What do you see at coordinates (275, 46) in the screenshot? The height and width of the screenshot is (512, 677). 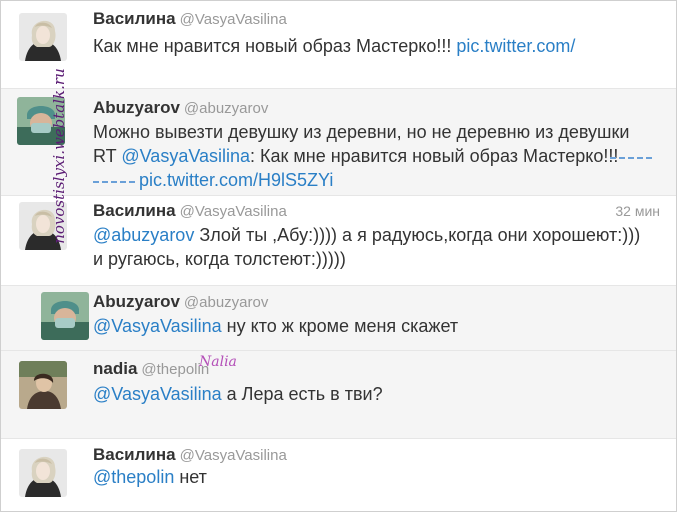 I see `tweet-body: Как мне нравится новый образ Мастерко!!!` at bounding box center [275, 46].